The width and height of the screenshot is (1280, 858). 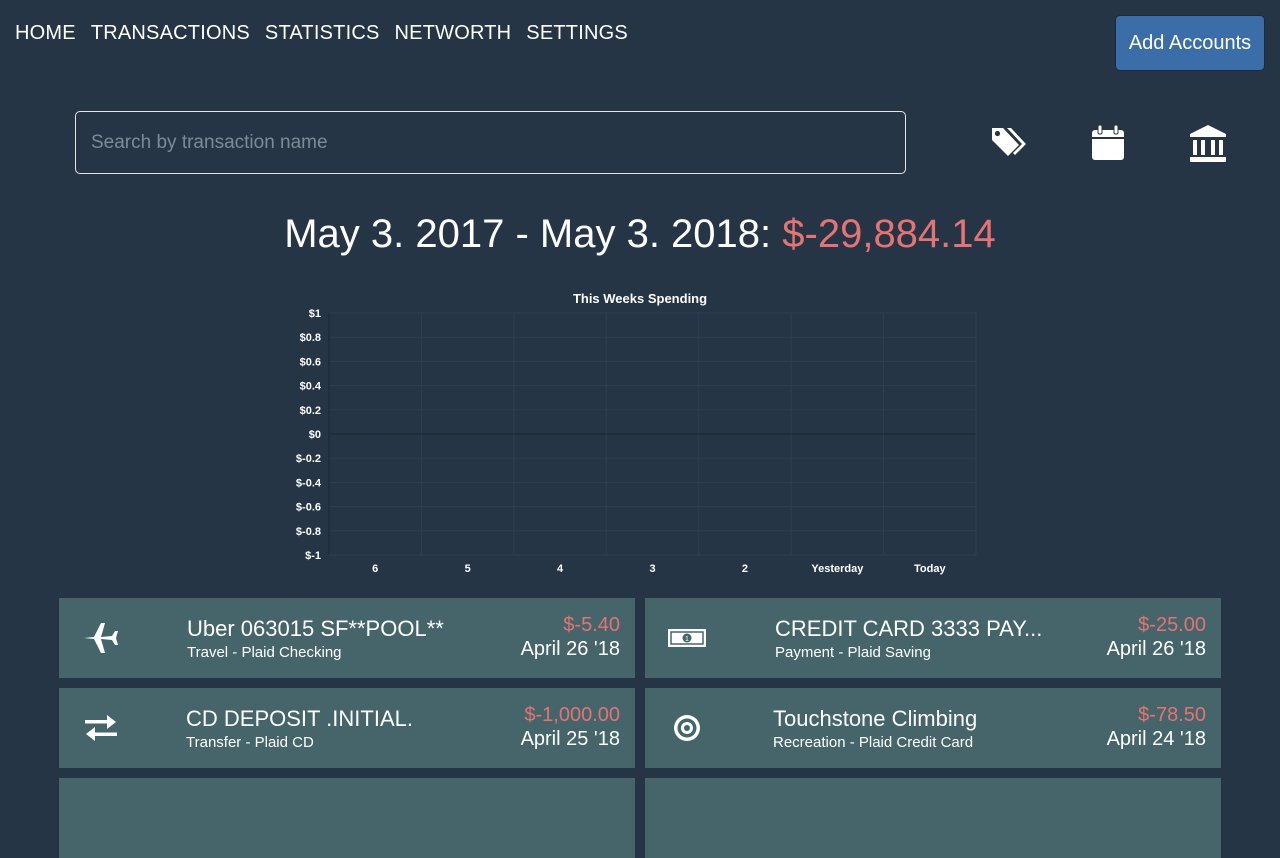 I want to click on x-tick-label: 3, so click(x=652, y=569).